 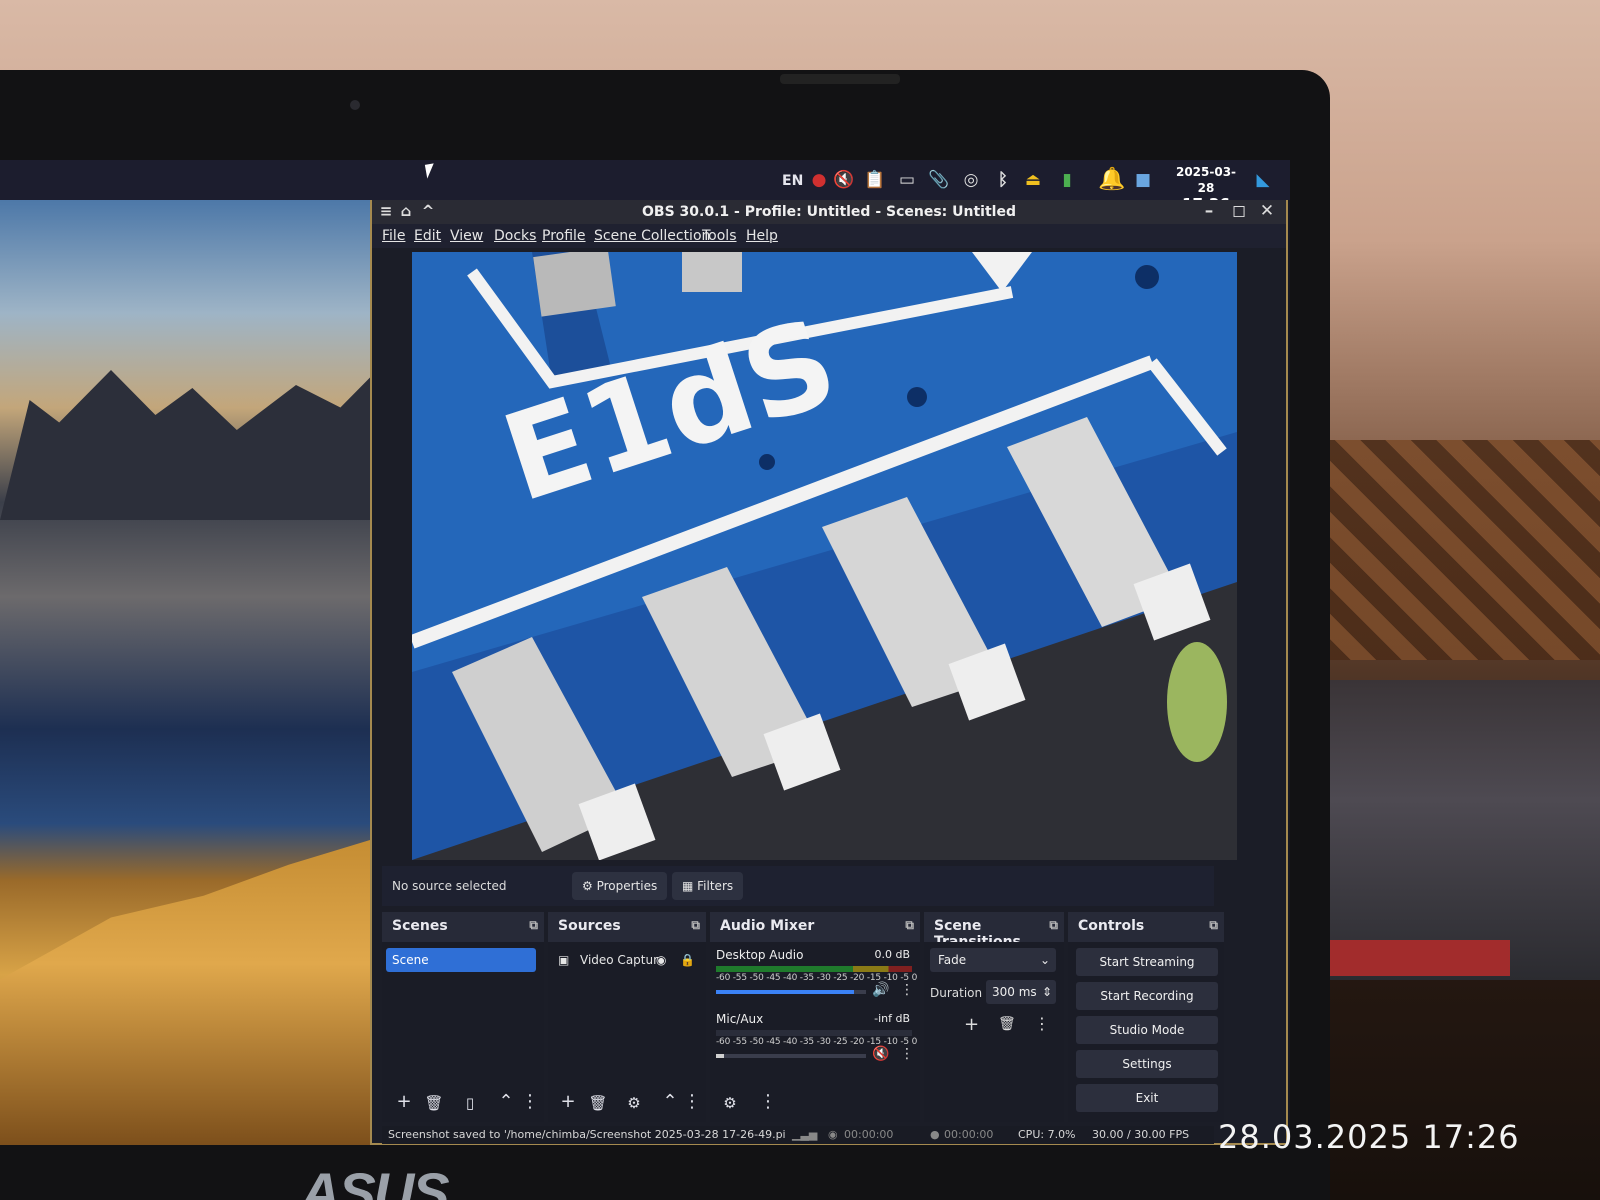 What do you see at coordinates (652, 236) in the screenshot?
I see `menu-scene-collection: Scene Collection` at bounding box center [652, 236].